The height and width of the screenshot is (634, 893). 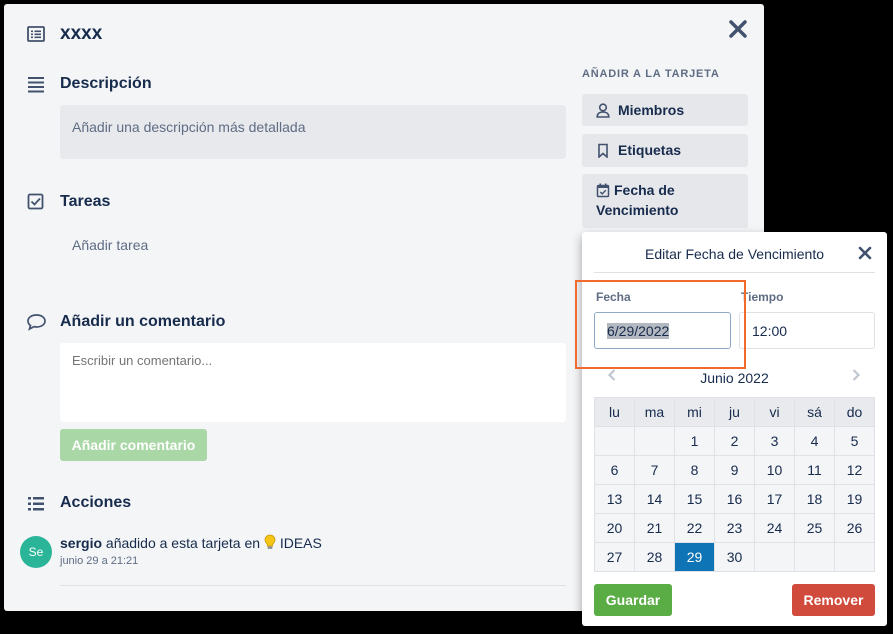 I want to click on weekday-header: vi, so click(x=774, y=412).